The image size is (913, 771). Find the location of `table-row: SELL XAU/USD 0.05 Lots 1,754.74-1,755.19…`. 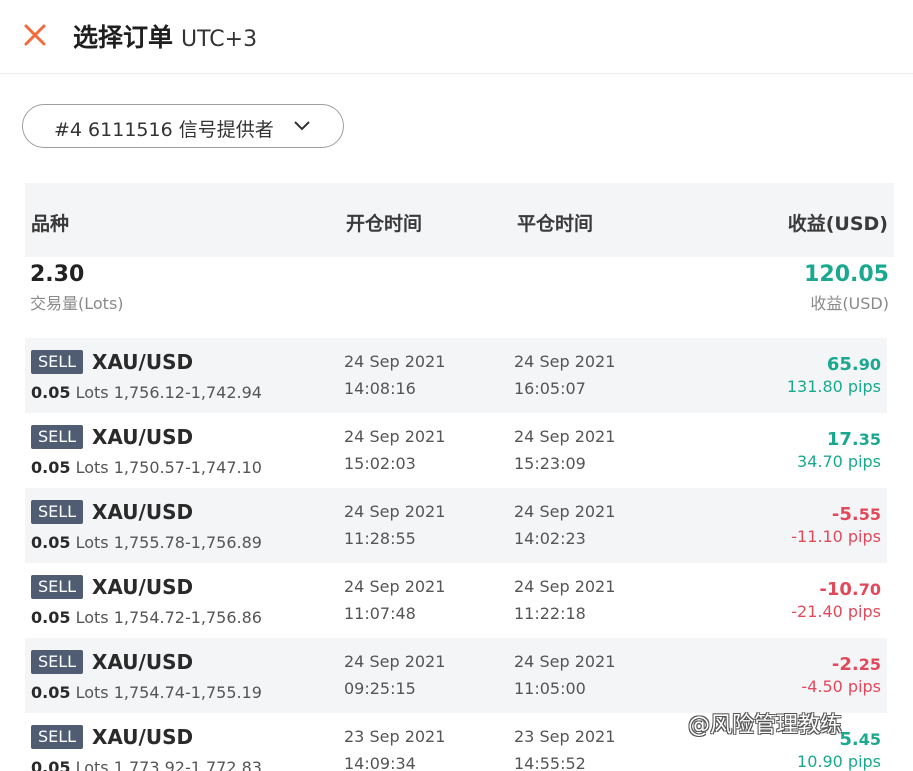

table-row: SELL XAU/USD 0.05 Lots 1,754.74-1,755.19… is located at coordinates (456, 675).